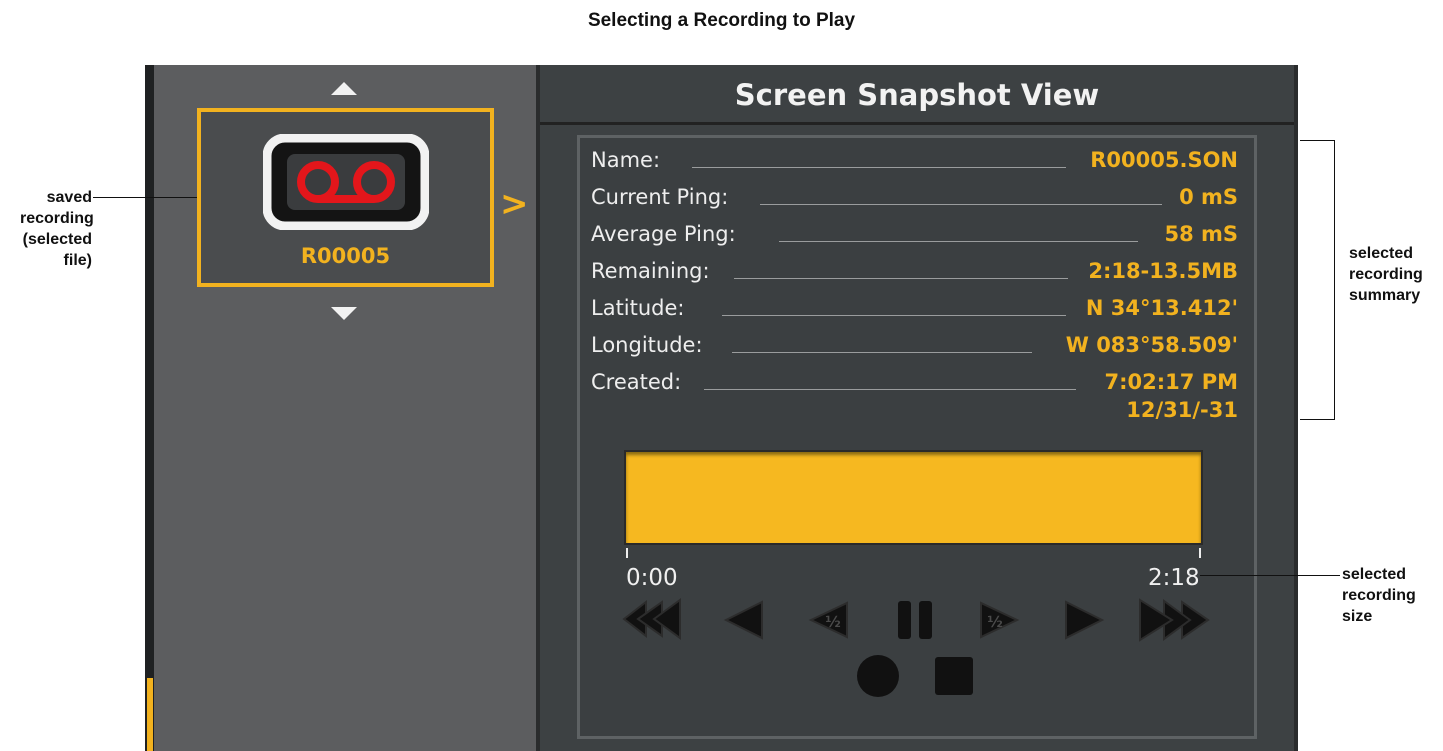 This screenshot has height=751, width=1443. What do you see at coordinates (1270, 575) in the screenshot?
I see `recording-size-leader-line` at bounding box center [1270, 575].